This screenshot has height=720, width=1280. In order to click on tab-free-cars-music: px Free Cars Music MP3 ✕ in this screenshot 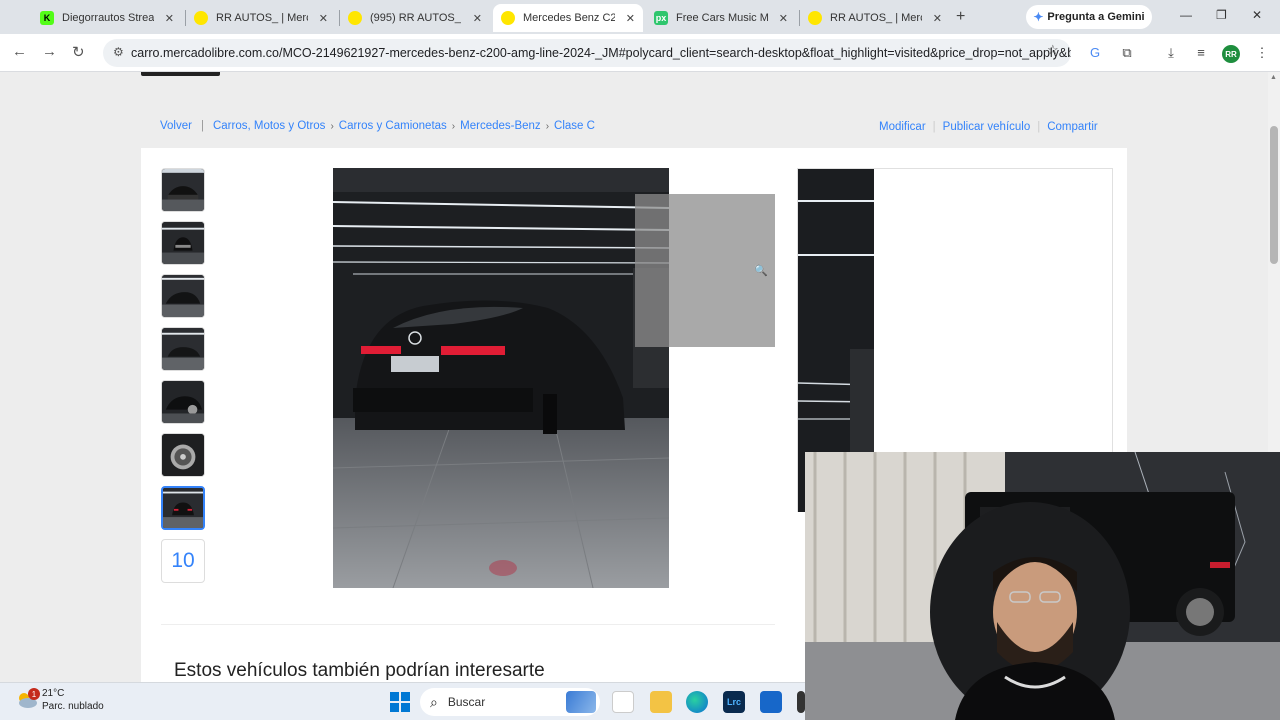, I will do `click(721, 18)`.